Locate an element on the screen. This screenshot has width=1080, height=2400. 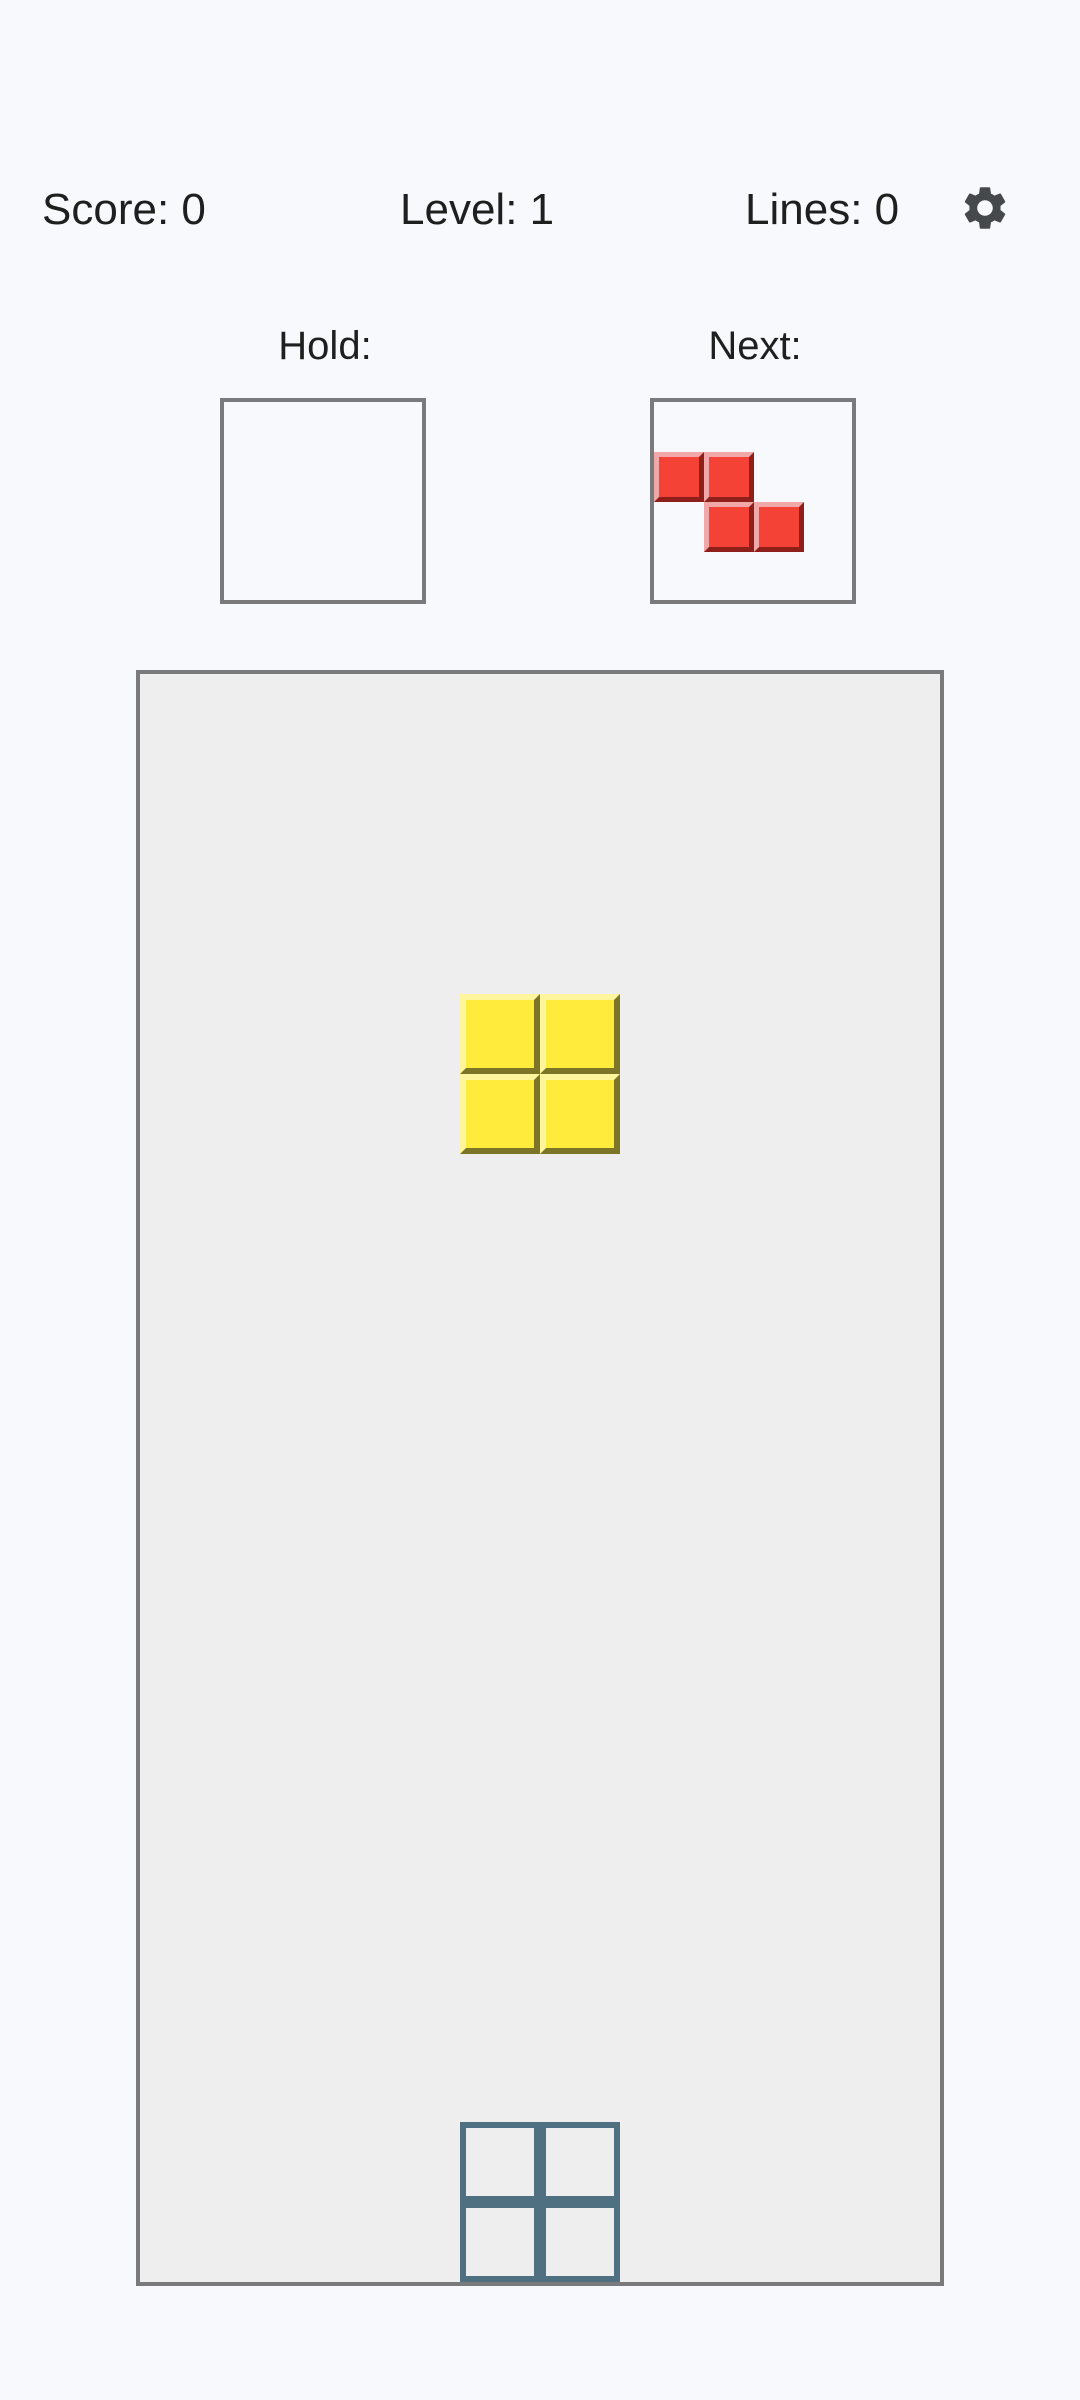
gear-icon is located at coordinates (985, 210).